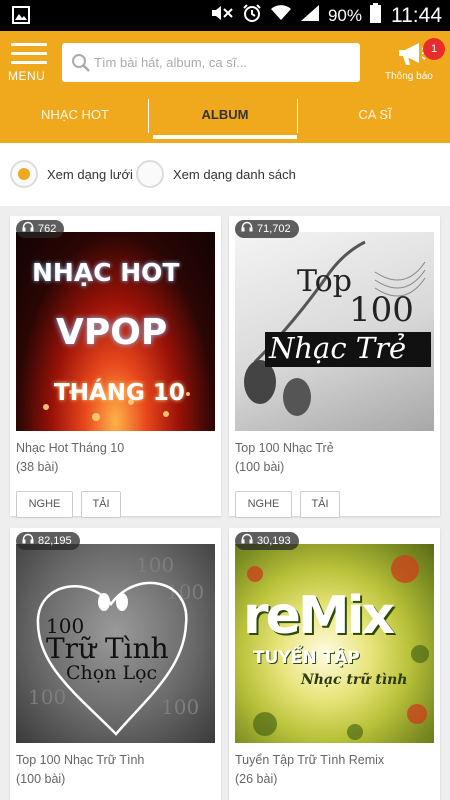  What do you see at coordinates (70, 448) in the screenshot?
I see `album-title: Nhạc Hot Tháng 10` at bounding box center [70, 448].